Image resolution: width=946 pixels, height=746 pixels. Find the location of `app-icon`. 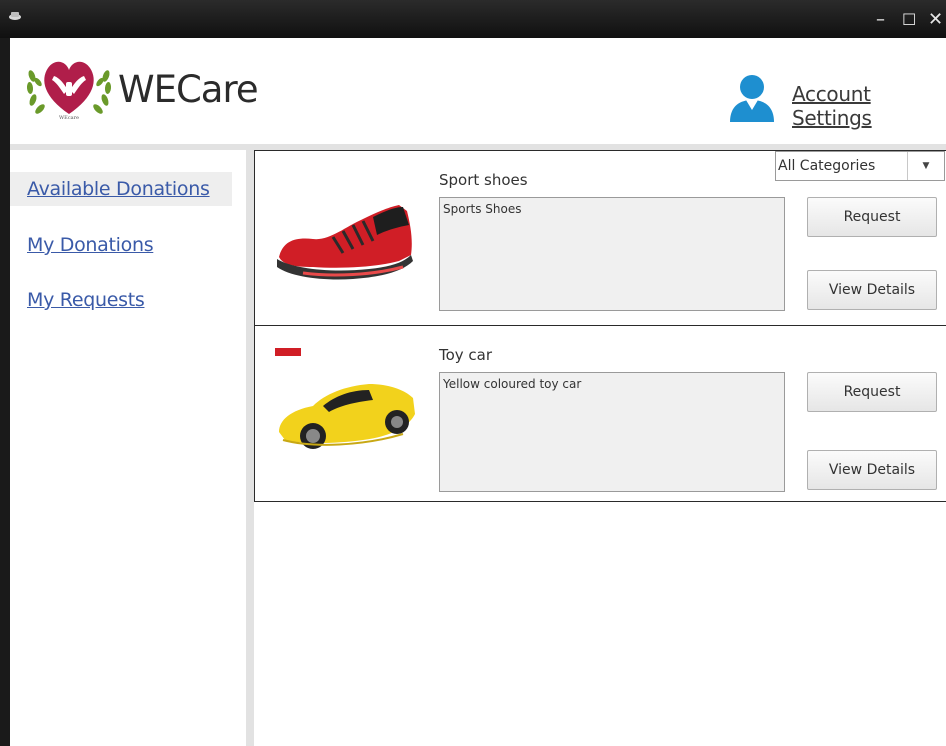

app-icon is located at coordinates (15, 16).